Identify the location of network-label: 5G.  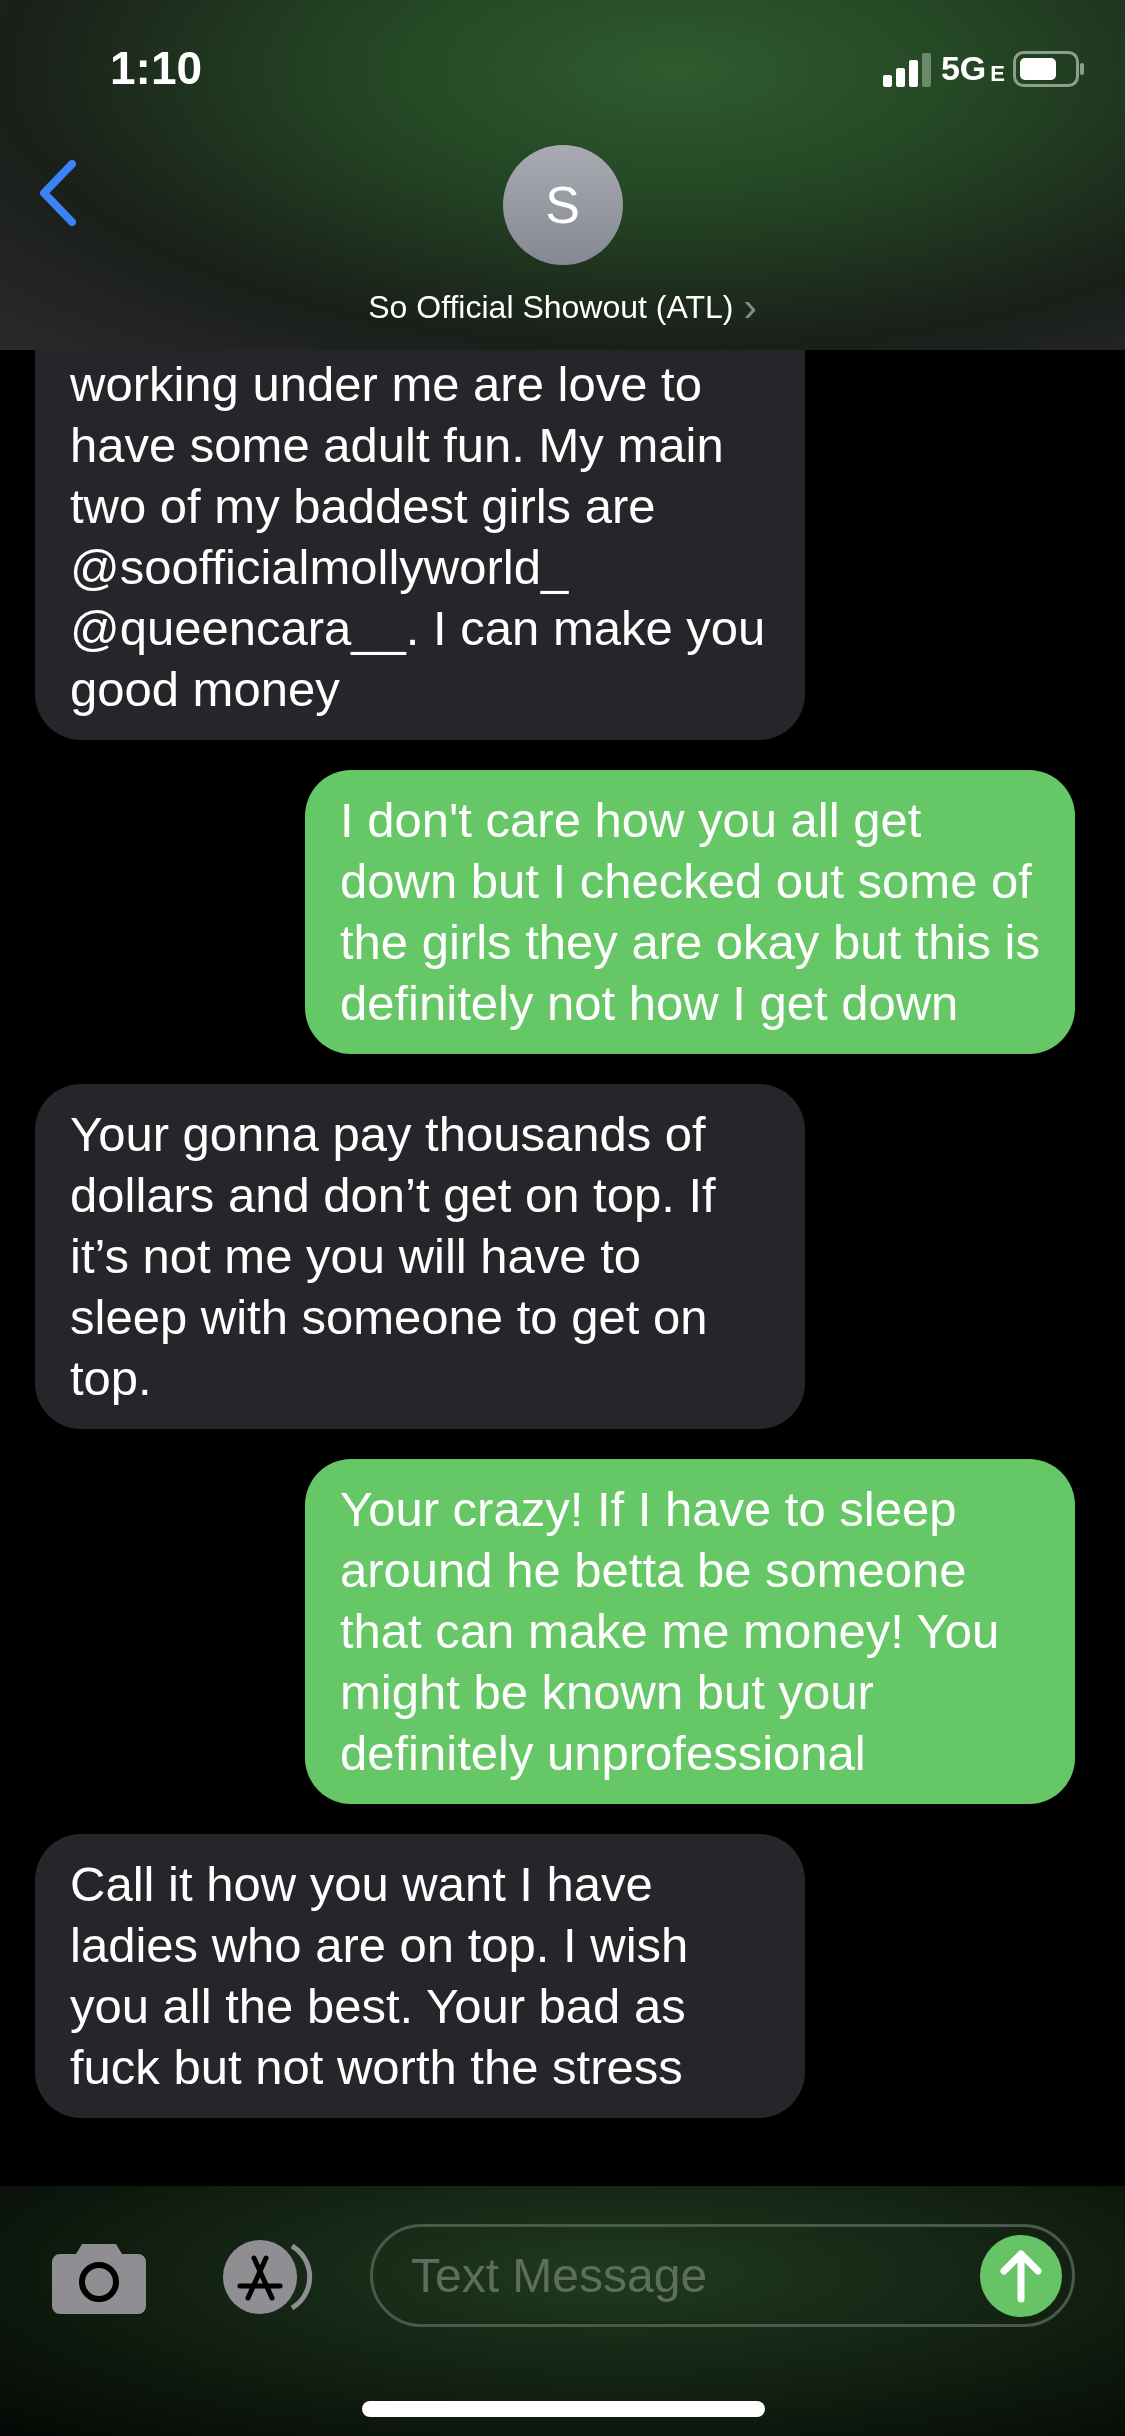
(963, 68).